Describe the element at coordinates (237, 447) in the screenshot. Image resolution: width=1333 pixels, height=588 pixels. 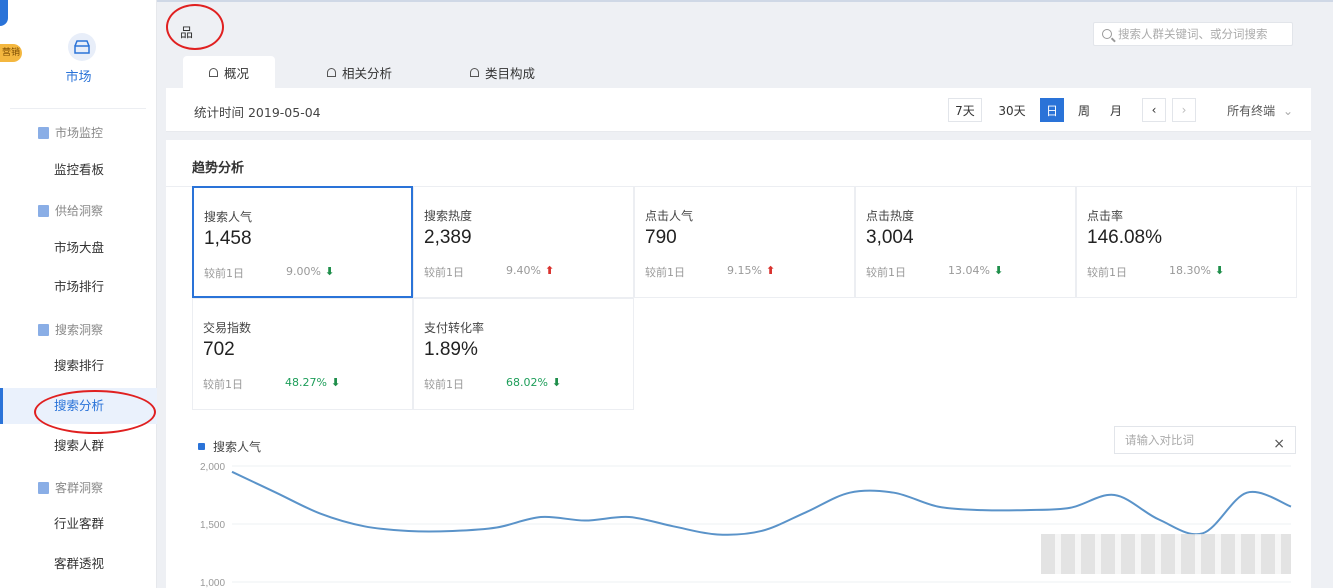
I see `legend-label: 搜索人气` at that location.